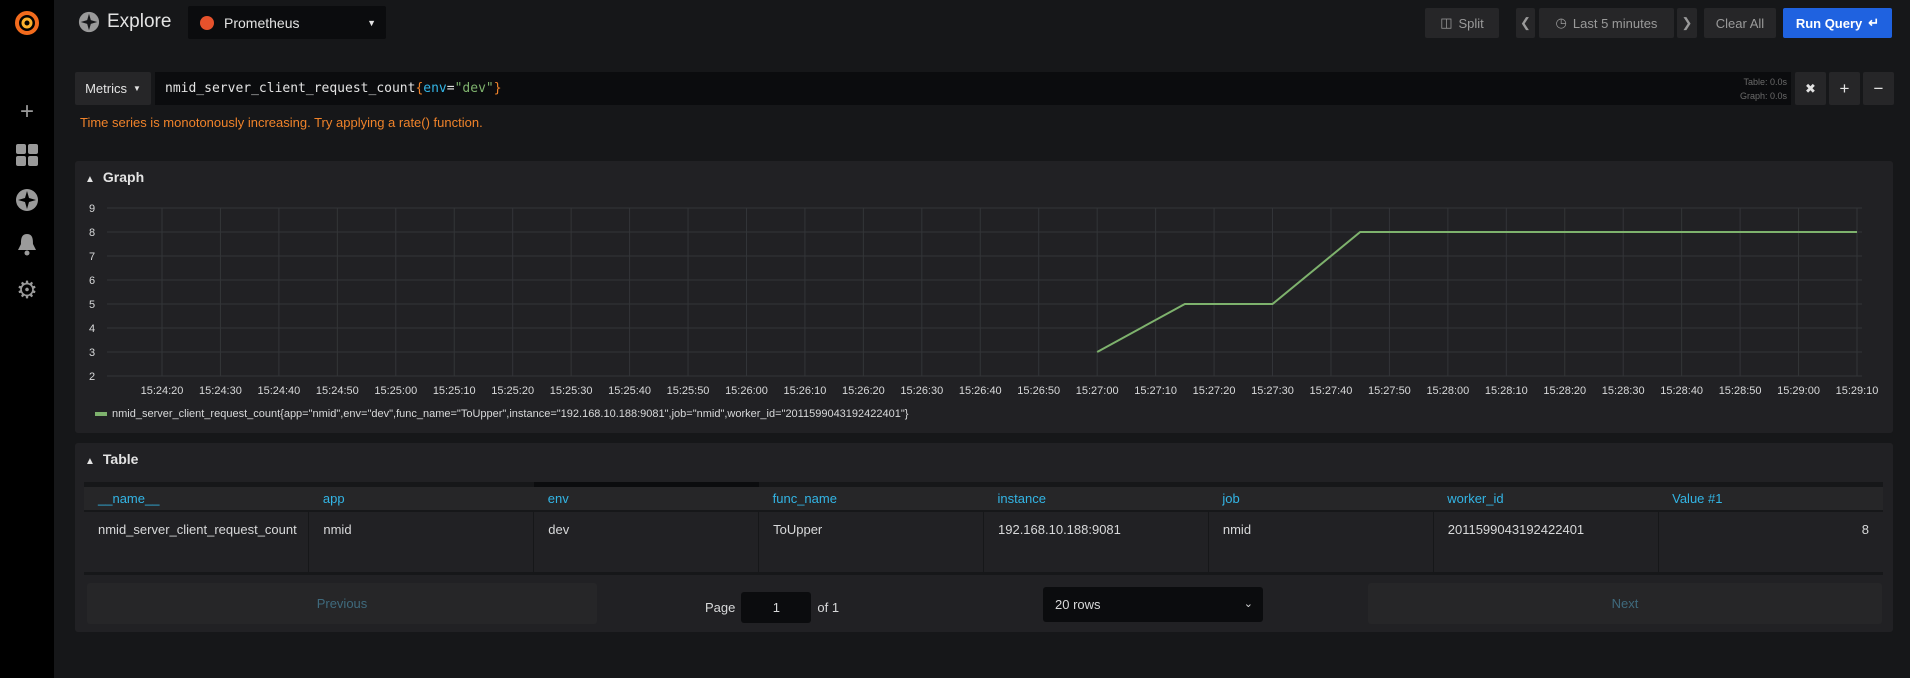 Image resolution: width=1910 pixels, height=678 pixels. What do you see at coordinates (474, 88) in the screenshot?
I see `query-label-value: "dev"` at bounding box center [474, 88].